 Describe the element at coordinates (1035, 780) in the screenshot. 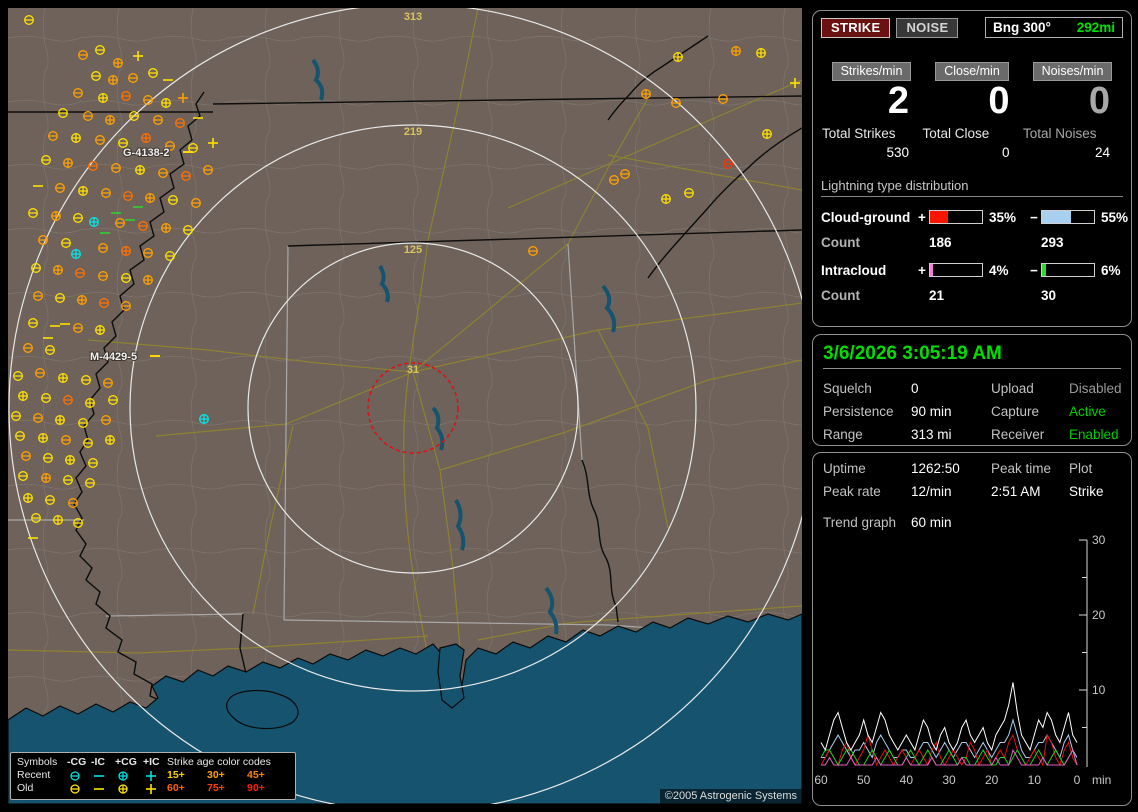

I see `svg-text: 10` at that location.